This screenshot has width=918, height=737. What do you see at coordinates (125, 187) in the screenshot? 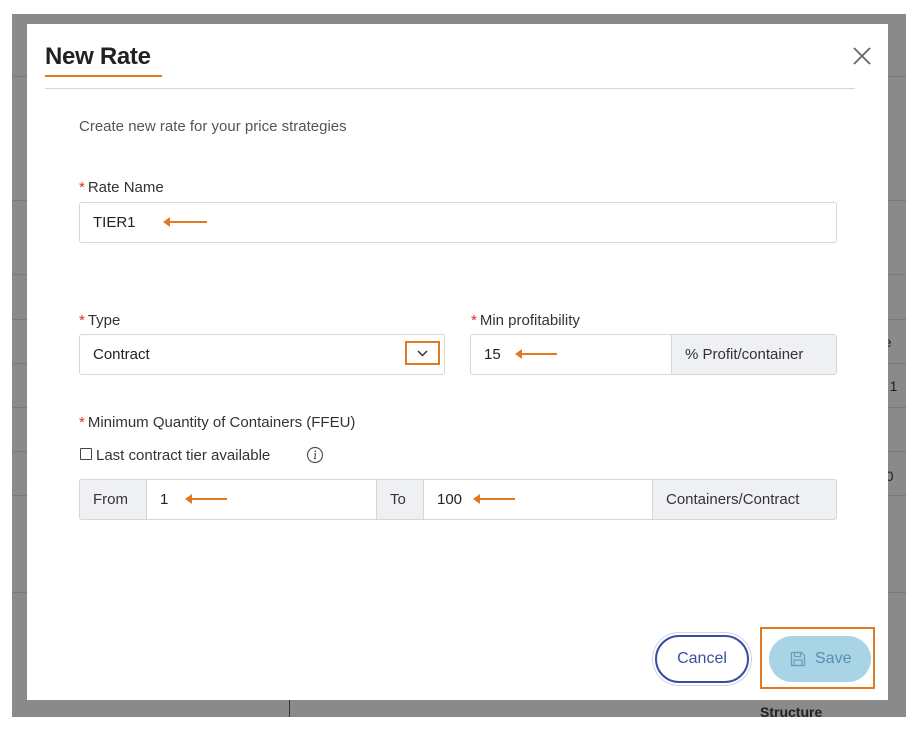
I see `rate-name-label-text: Rate Name` at bounding box center [125, 187].